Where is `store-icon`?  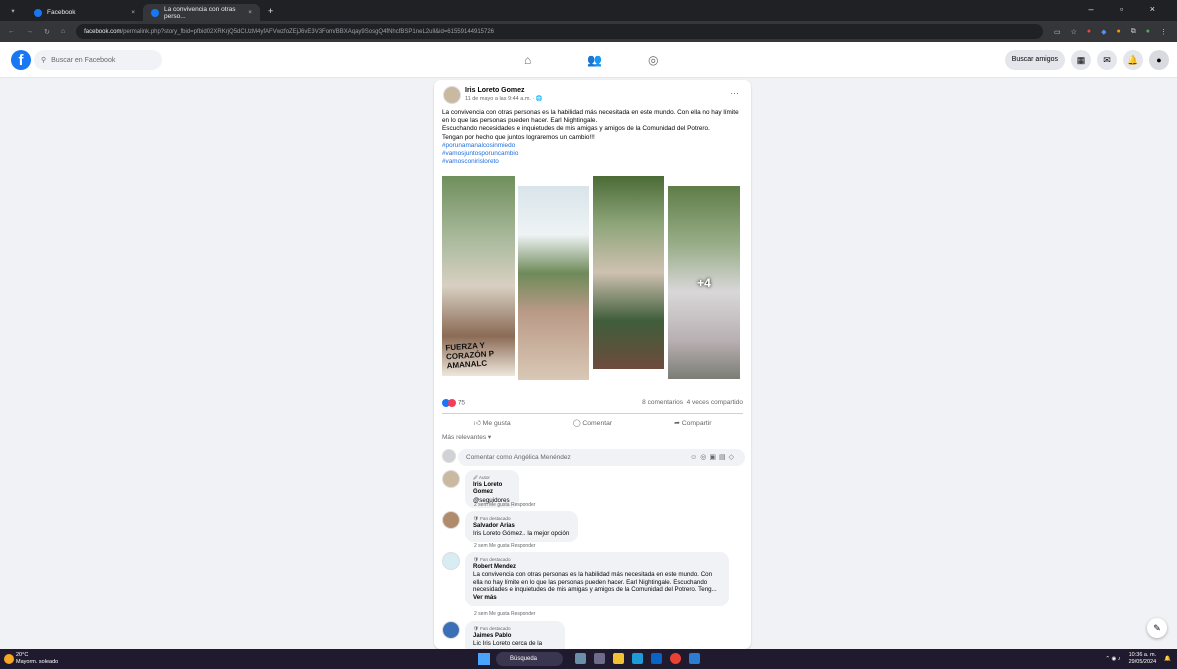
store-icon is located at coordinates (656, 658).